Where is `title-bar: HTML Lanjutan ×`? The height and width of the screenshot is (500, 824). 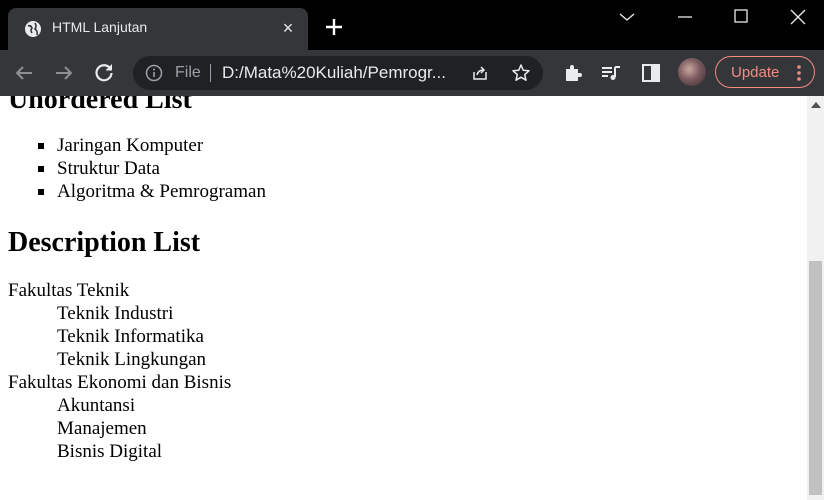
title-bar: HTML Lanjutan × is located at coordinates (412, 25).